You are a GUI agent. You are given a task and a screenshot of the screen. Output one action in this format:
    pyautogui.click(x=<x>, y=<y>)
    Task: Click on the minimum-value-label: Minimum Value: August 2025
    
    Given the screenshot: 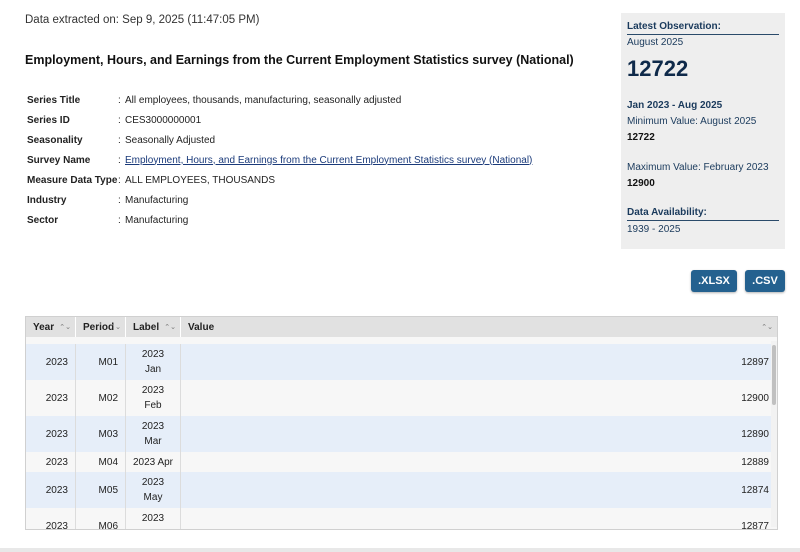 What is the action you would take?
    pyautogui.click(x=692, y=121)
    